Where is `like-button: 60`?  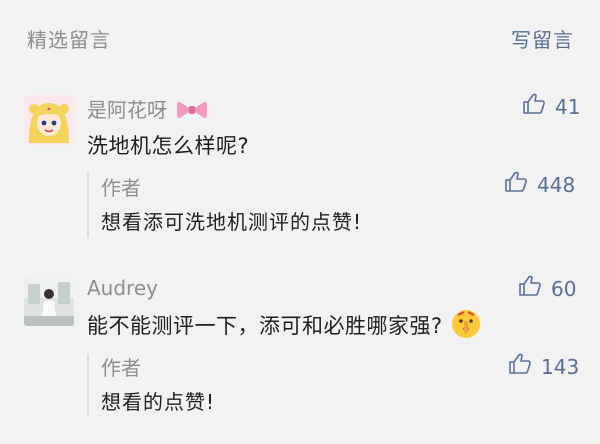
like-button: 60 is located at coordinates (547, 288).